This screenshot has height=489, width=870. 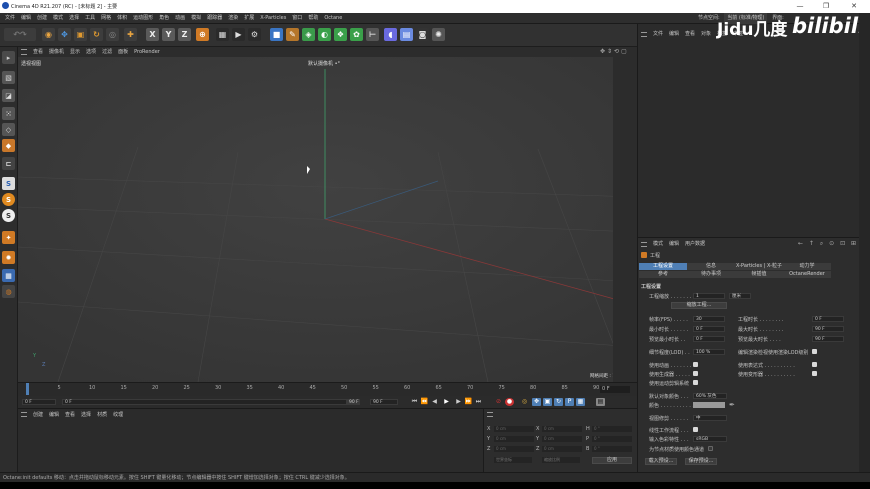 I want to click on menu-item-16: 窗口, so click(x=297, y=18).